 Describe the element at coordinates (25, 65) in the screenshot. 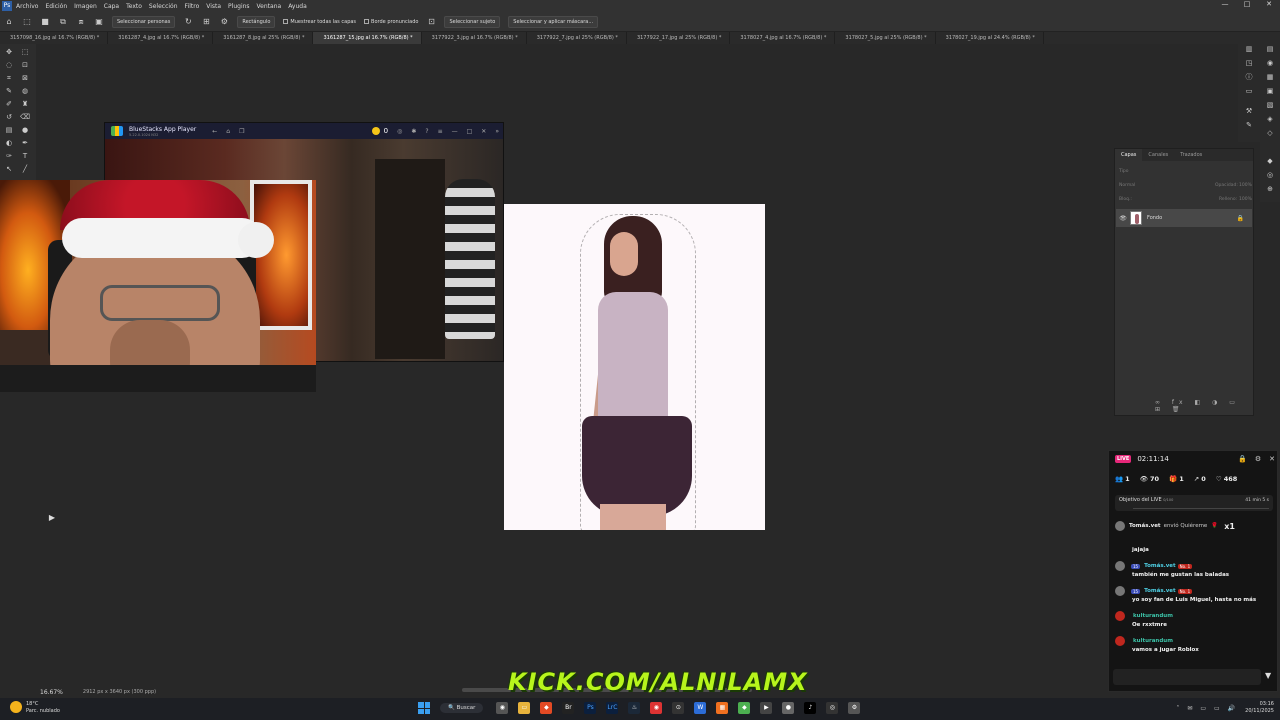

I see `object-select-tool-icon: ⊡` at that location.